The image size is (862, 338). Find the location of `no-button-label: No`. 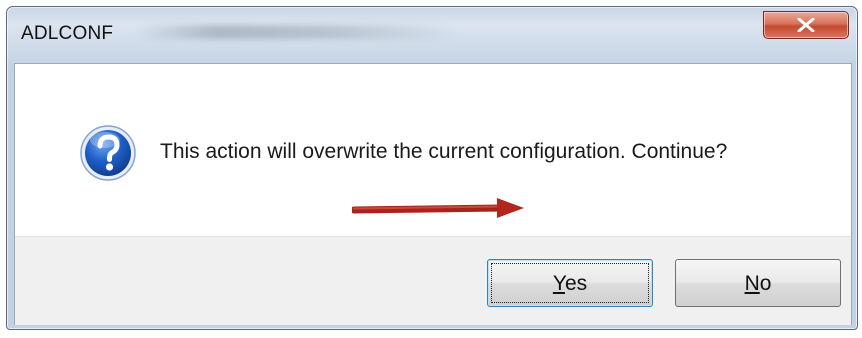

no-button-label: No is located at coordinates (758, 284).